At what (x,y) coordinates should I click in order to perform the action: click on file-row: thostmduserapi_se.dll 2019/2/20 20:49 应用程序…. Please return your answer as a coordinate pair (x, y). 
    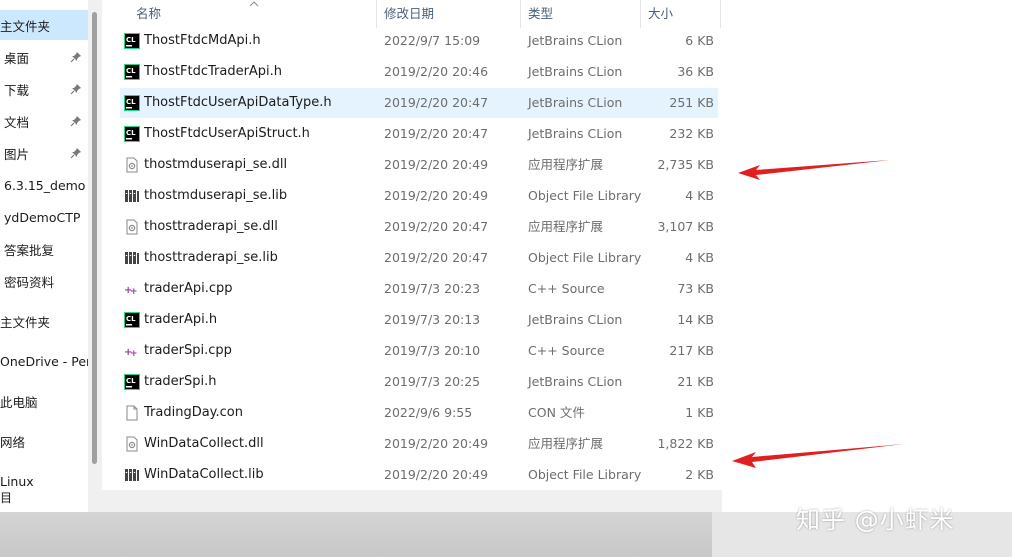
    Looking at the image, I should click on (419, 165).